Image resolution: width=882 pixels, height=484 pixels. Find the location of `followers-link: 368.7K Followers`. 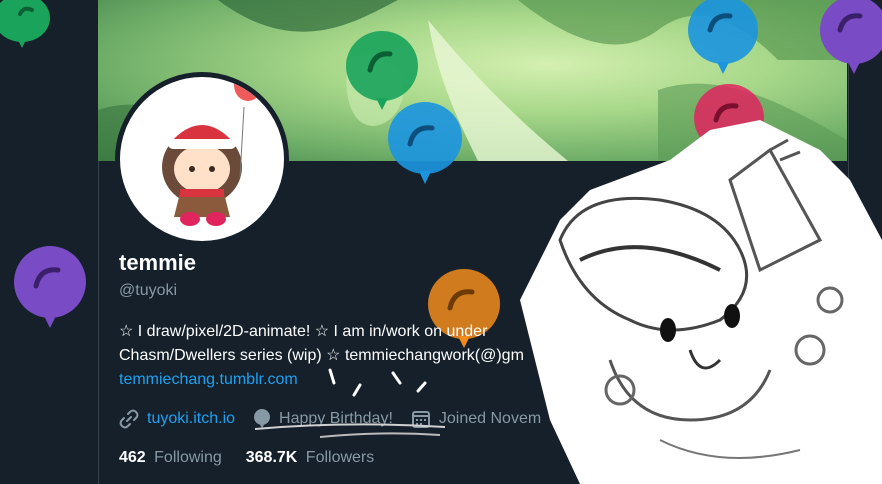

followers-link: 368.7K Followers is located at coordinates (310, 458).